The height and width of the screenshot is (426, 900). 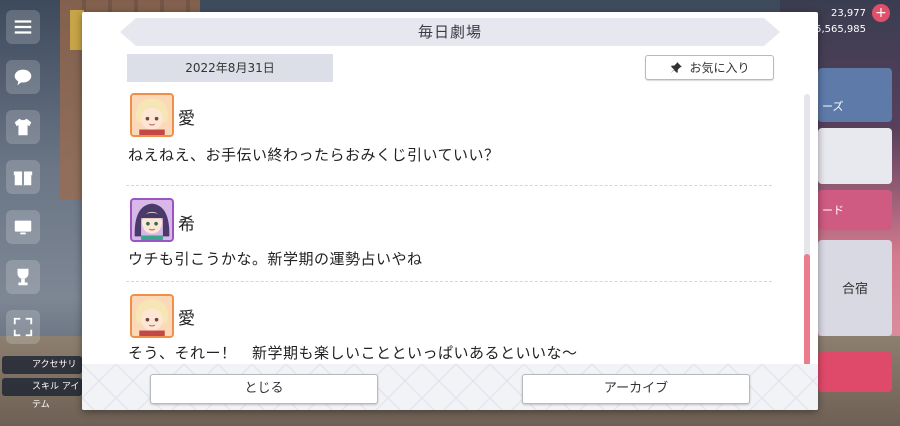 I want to click on right-card-campaign, so click(x=855, y=372).